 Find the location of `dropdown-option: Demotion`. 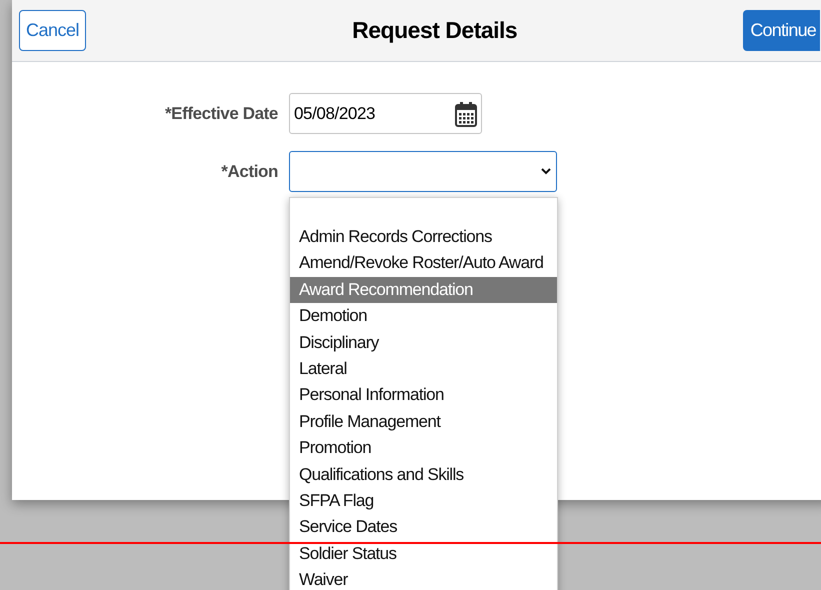

dropdown-option: Demotion is located at coordinates (423, 316).